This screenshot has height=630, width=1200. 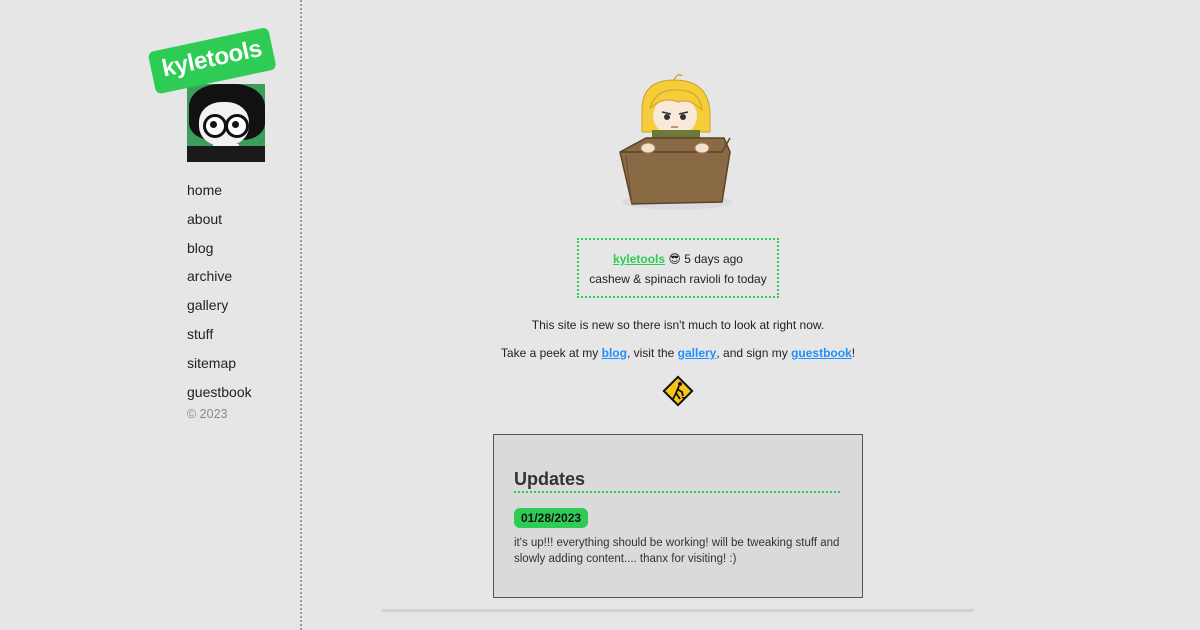 I want to click on avatar, so click(x=226, y=123).